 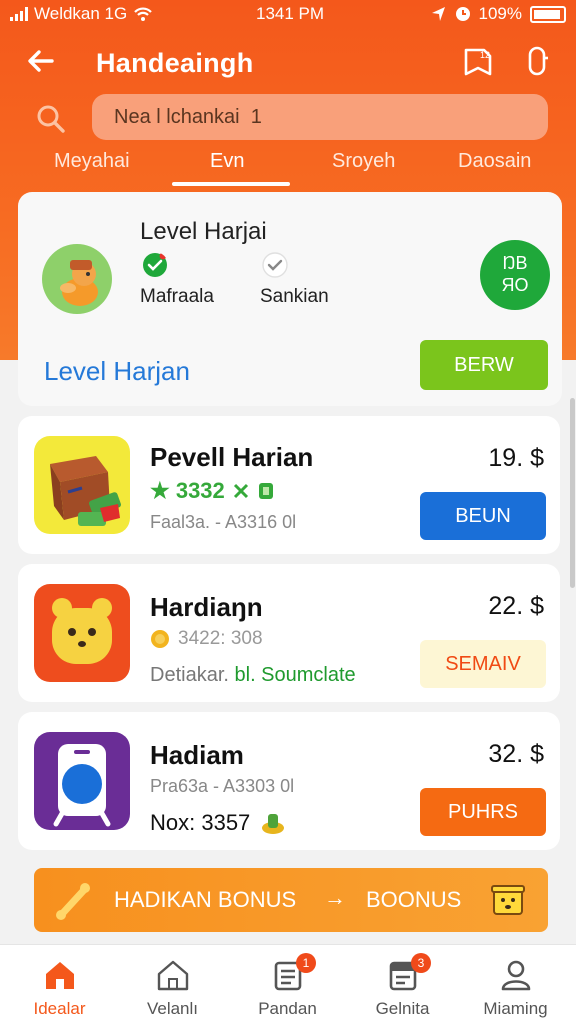 I want to click on nav-item-pandan: 1 Pandan, so click(x=287, y=984).